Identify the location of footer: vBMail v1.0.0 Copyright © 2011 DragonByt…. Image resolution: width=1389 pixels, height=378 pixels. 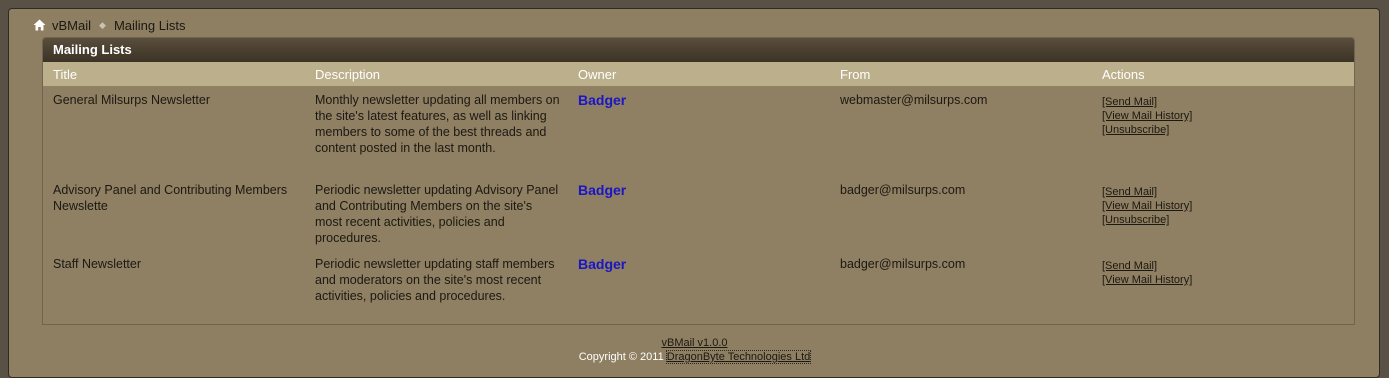
(694, 350).